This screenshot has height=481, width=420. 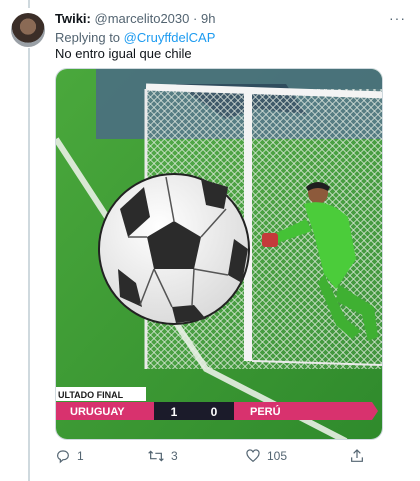 I want to click on away-score: 0, so click(x=214, y=412).